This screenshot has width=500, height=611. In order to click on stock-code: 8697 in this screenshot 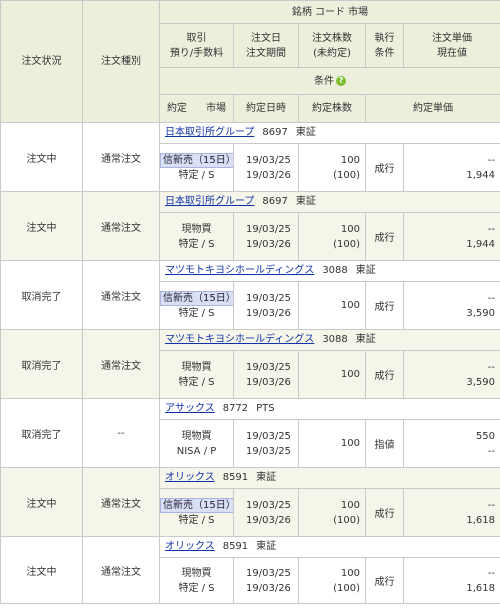, I will do `click(275, 132)`.